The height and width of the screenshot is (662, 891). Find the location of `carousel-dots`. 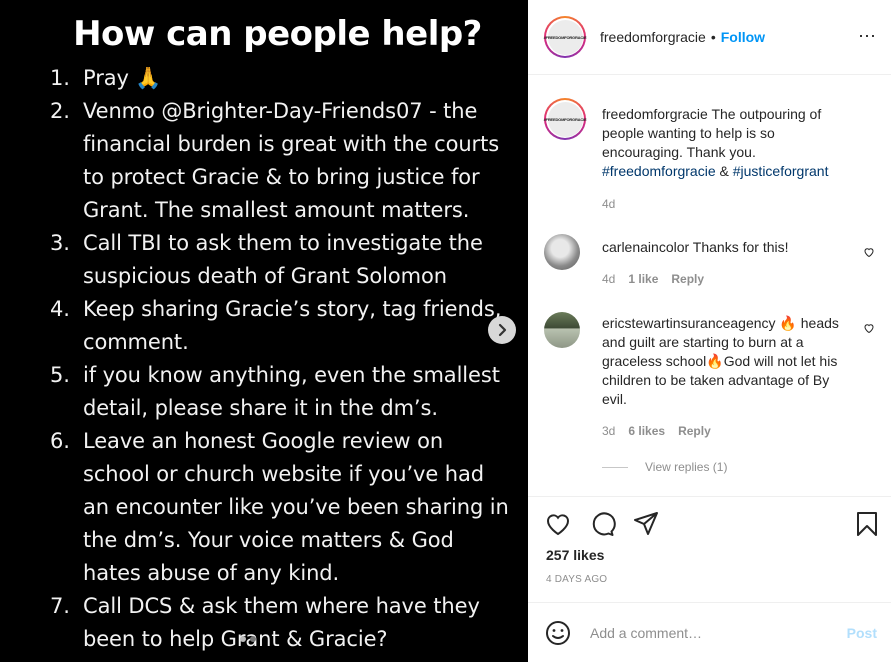

carousel-dots is located at coordinates (248, 639).